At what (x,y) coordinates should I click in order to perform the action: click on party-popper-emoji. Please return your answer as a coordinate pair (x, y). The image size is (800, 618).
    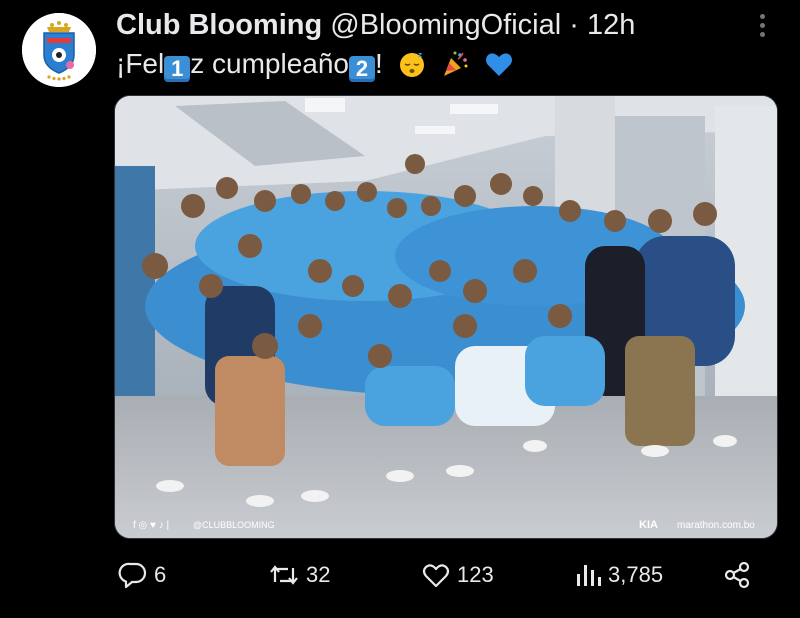
    Looking at the image, I should click on (456, 63).